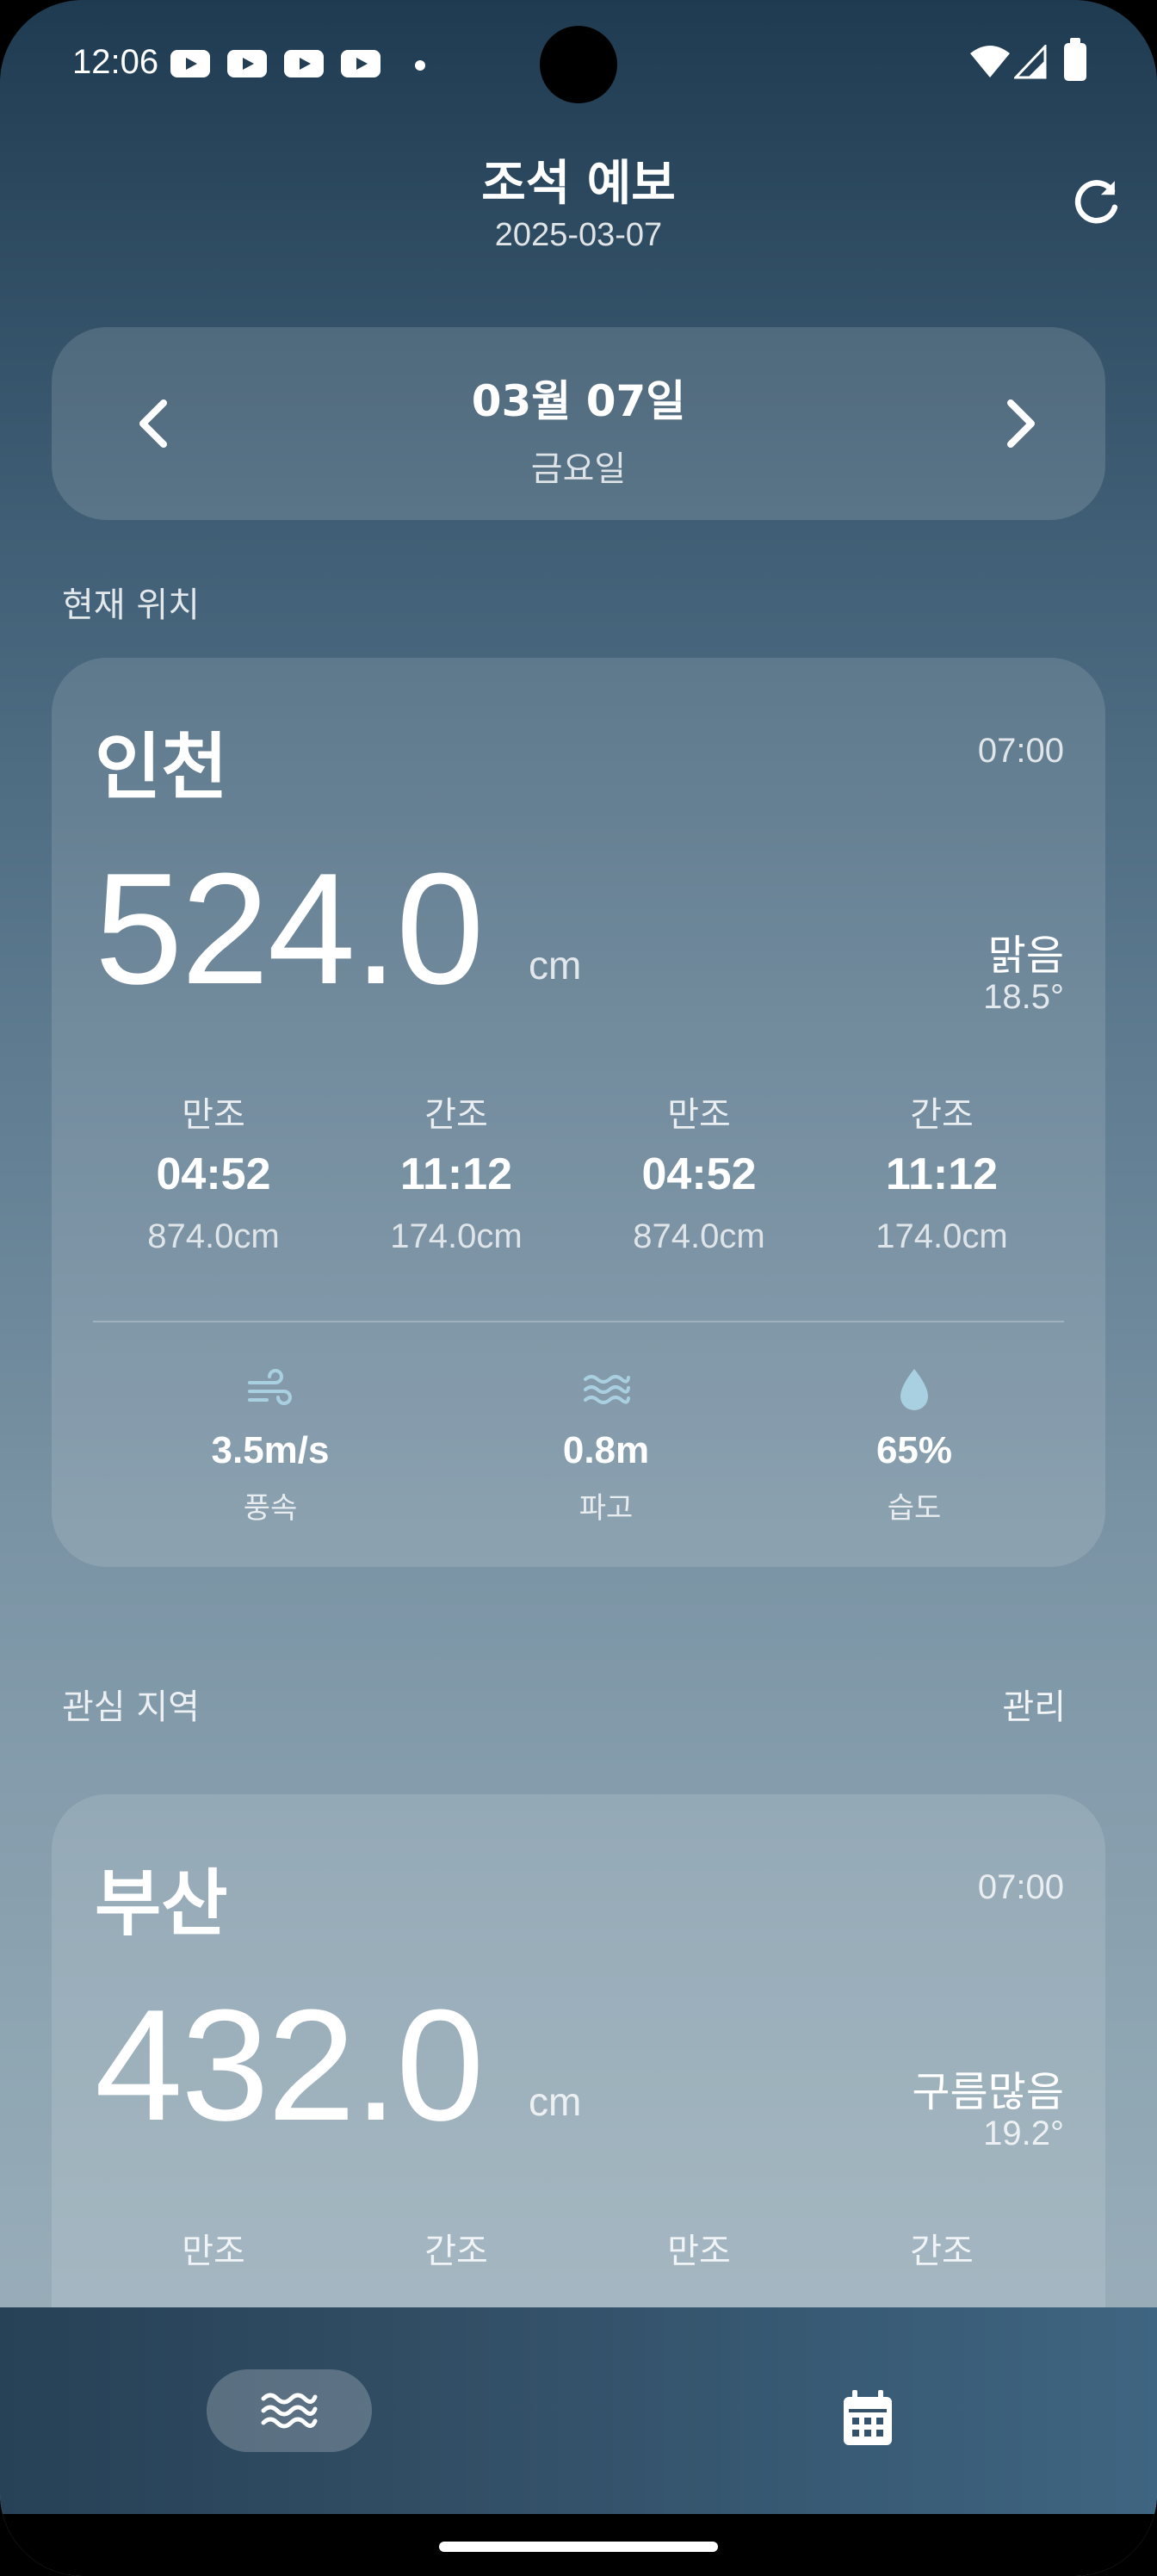 The height and width of the screenshot is (2576, 1157). Describe the element at coordinates (162, 1903) in the screenshot. I see `card-city: 부산` at that location.